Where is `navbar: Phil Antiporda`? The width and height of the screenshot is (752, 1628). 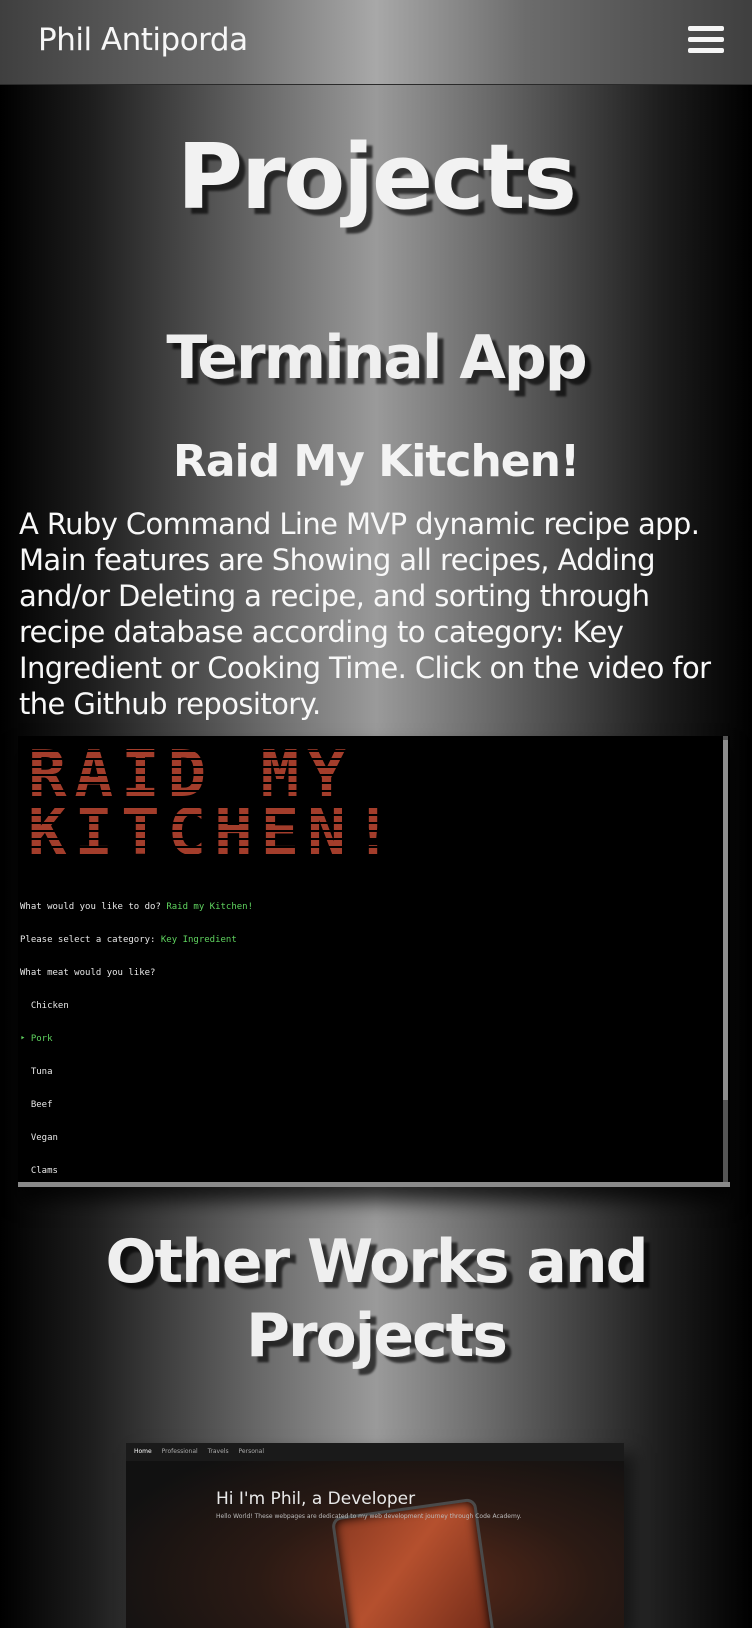
navbar: Phil Antiporda is located at coordinates (376, 42).